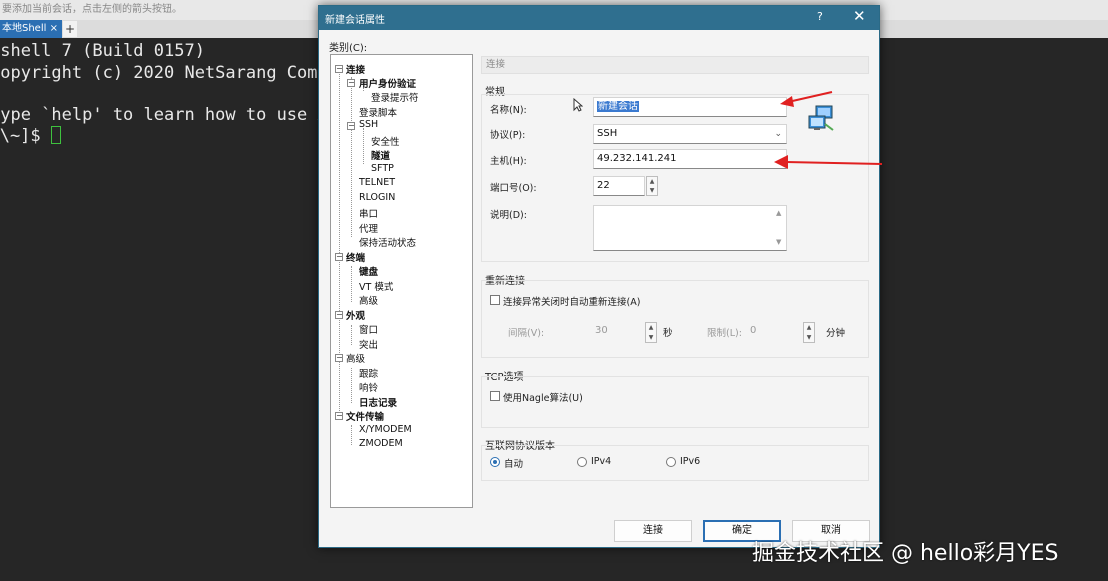 This screenshot has height=581, width=1108. What do you see at coordinates (55, 135) in the screenshot?
I see `terminal-cursor` at bounding box center [55, 135].